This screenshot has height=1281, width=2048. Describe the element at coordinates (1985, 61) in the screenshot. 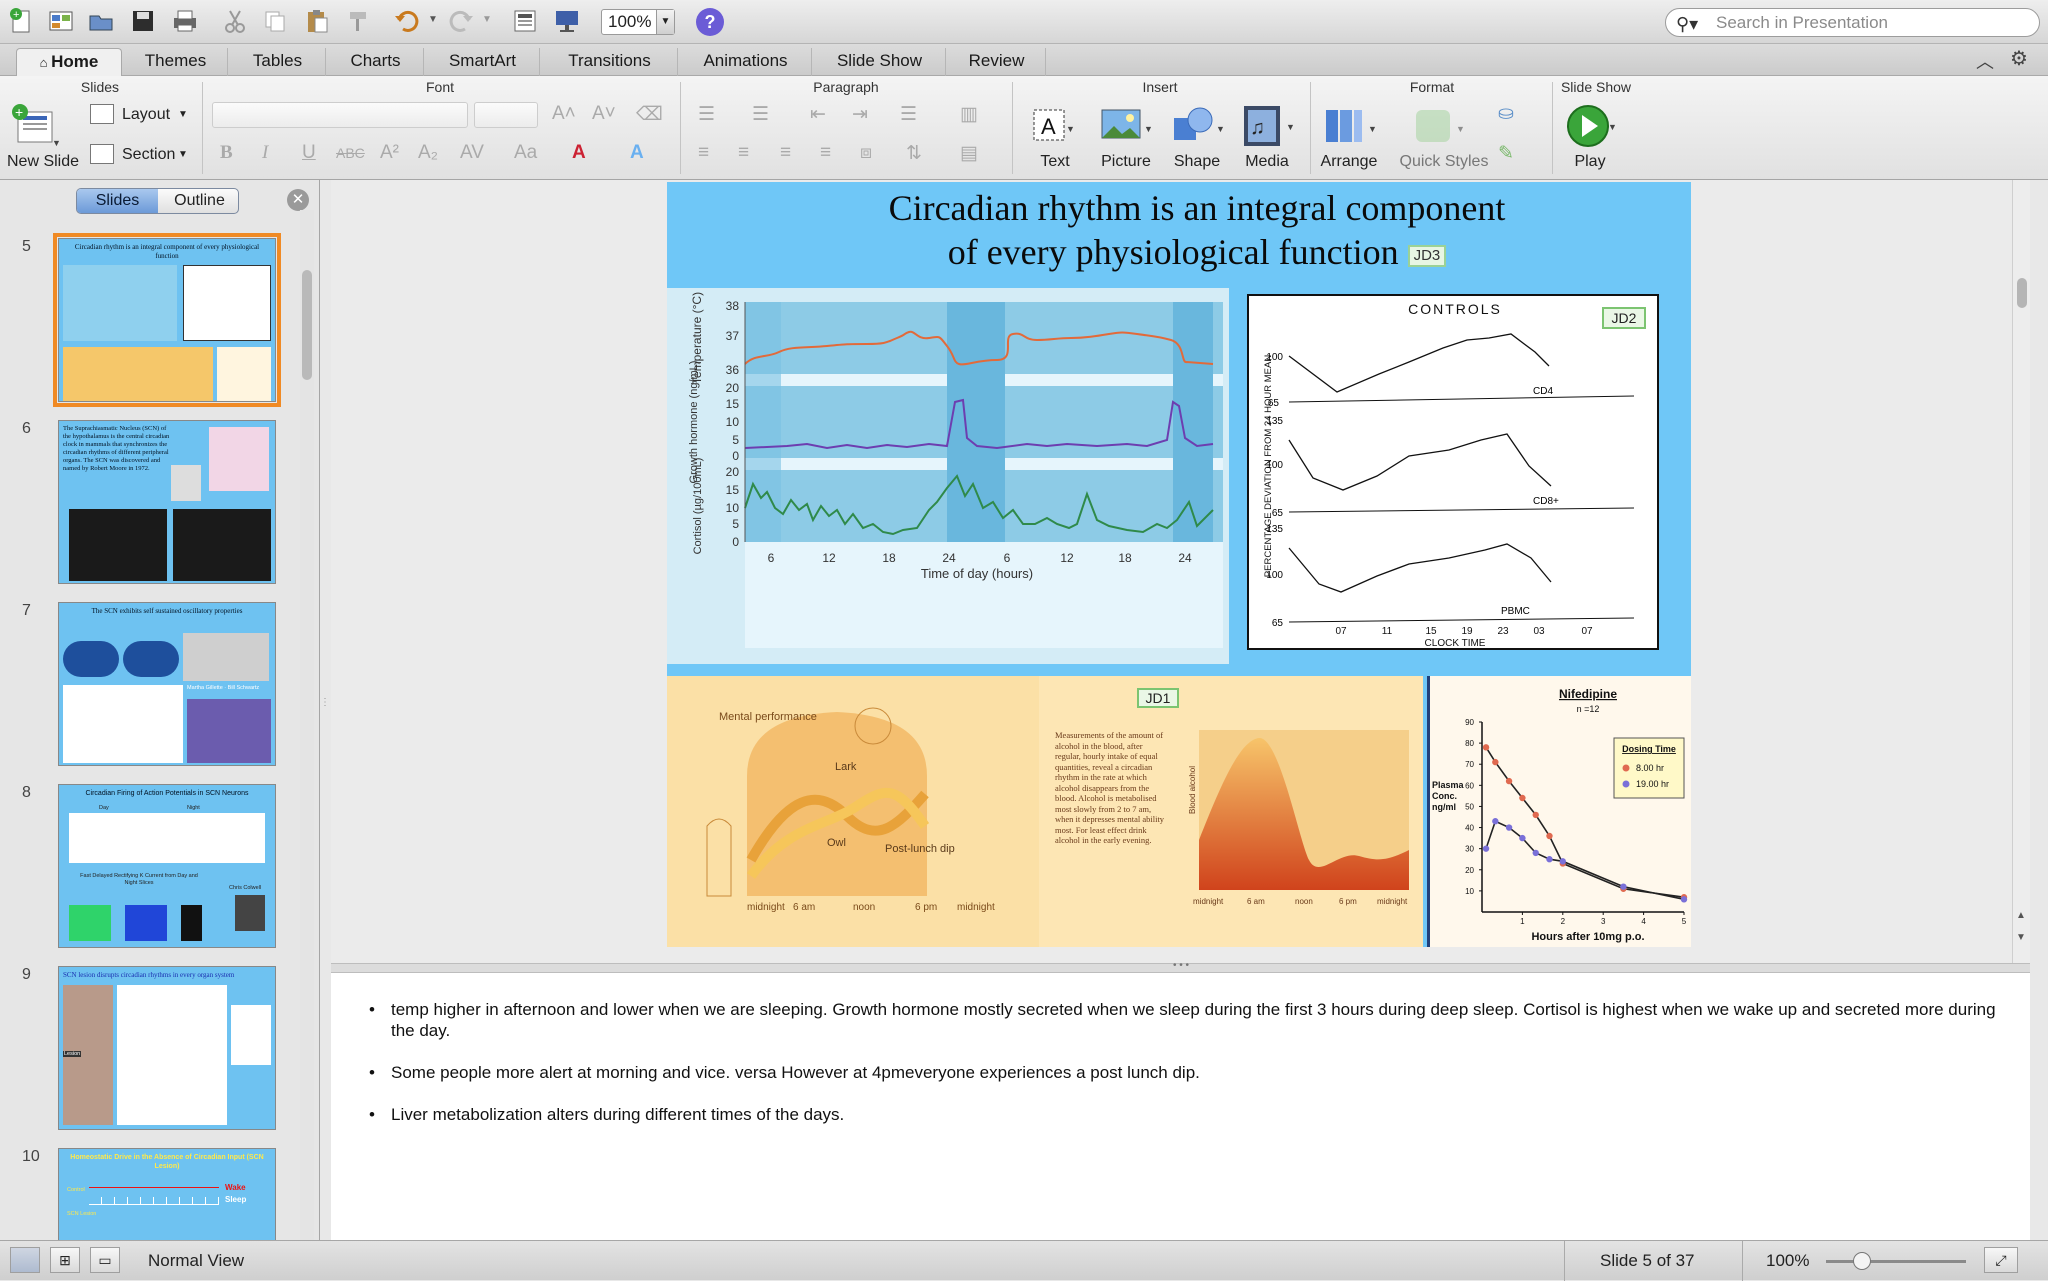

I see `collapse-ribbon-icon: ︿` at that location.